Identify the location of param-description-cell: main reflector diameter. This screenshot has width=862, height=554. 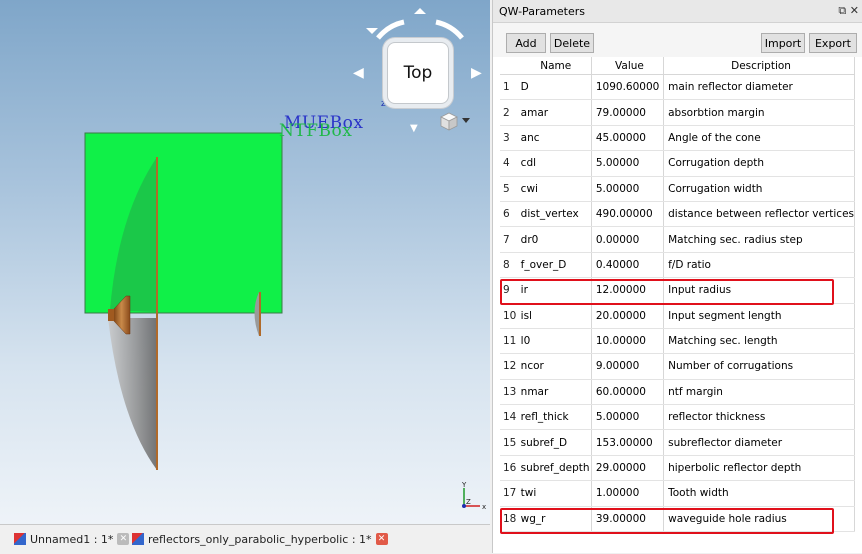
(759, 87).